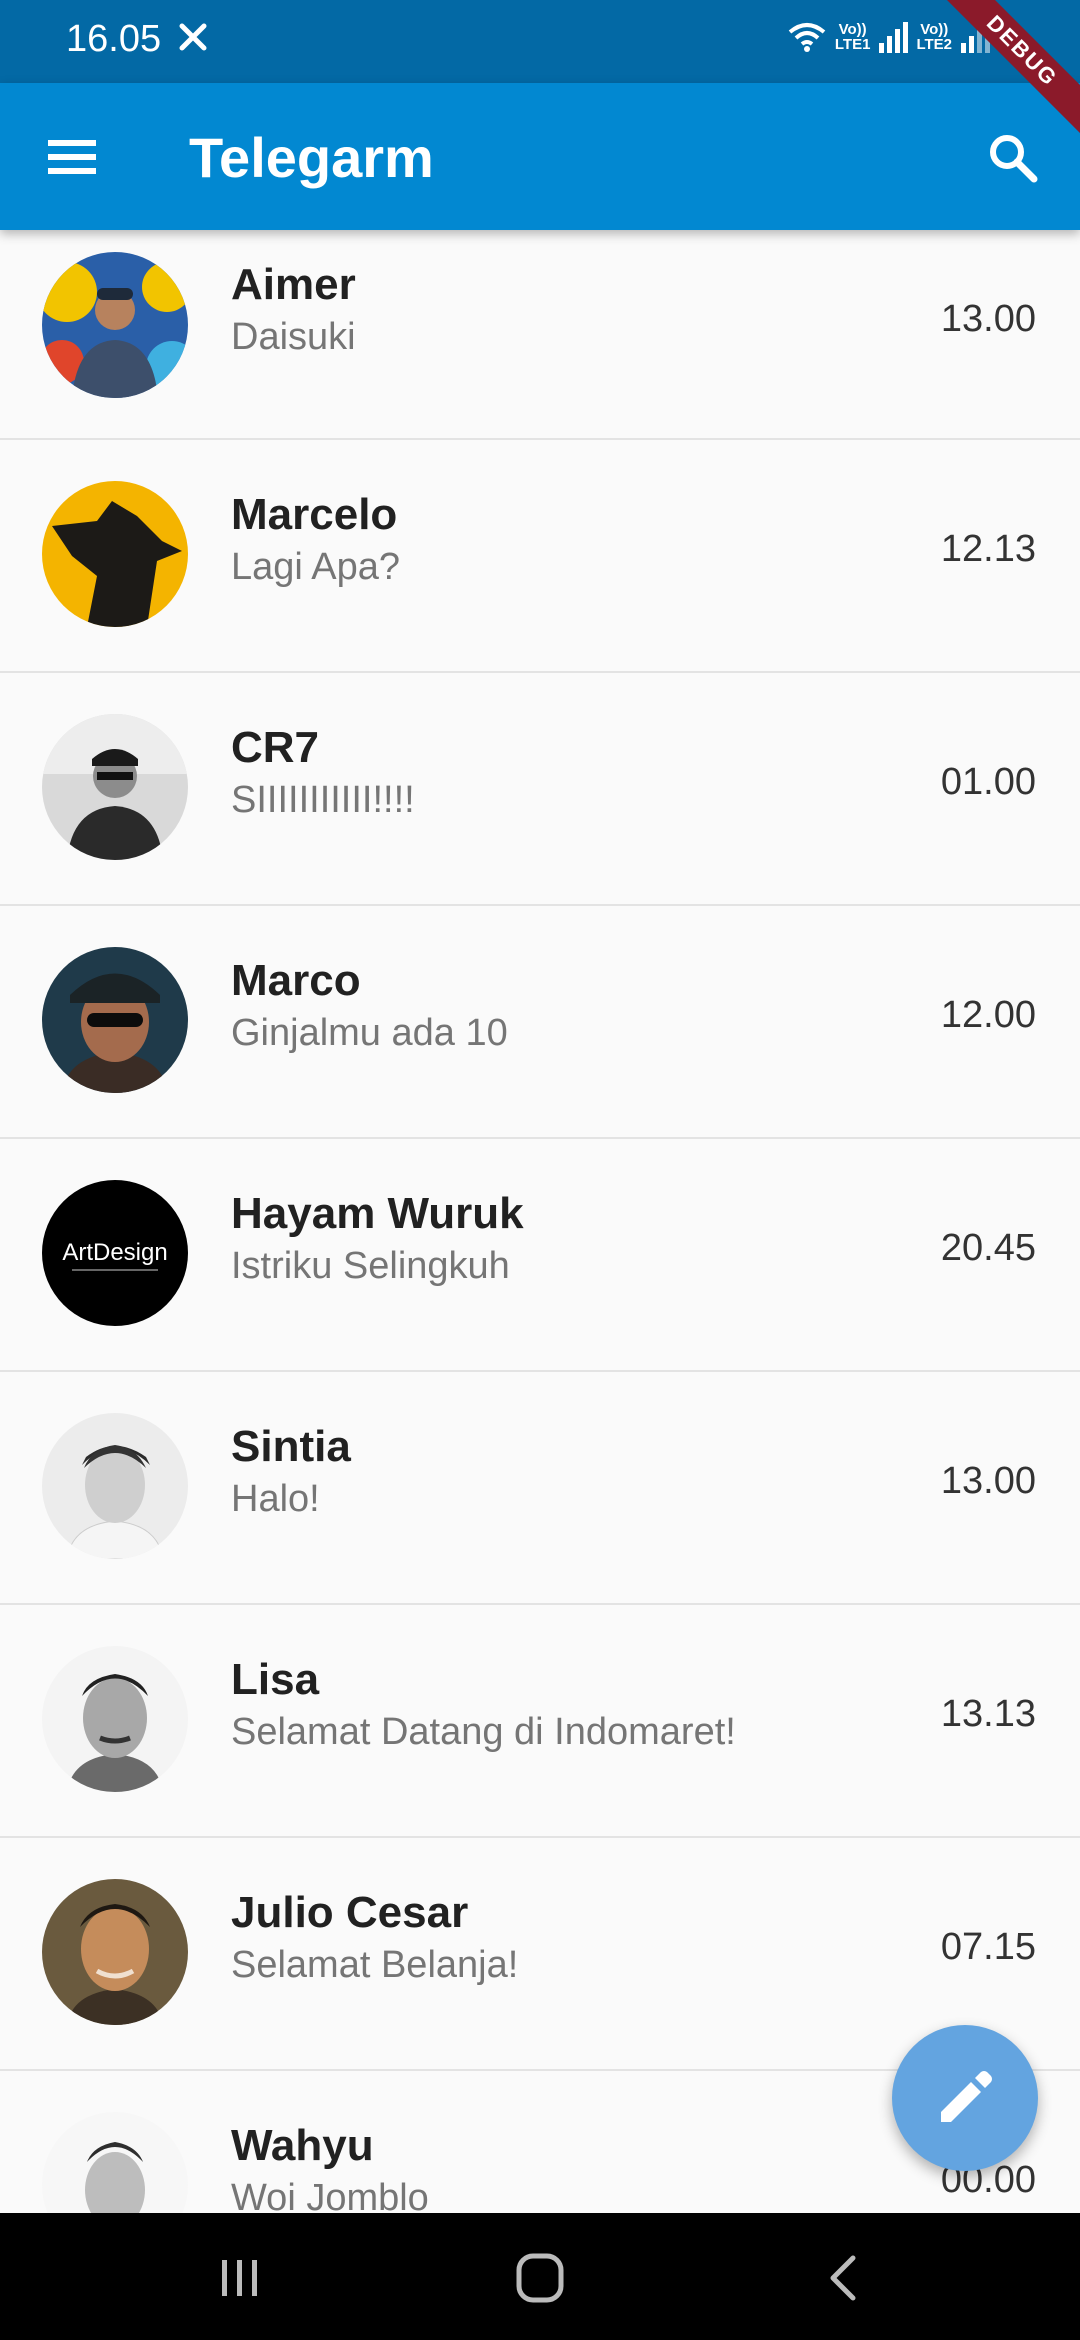  Describe the element at coordinates (852, 37) in the screenshot. I see `sim1-label: Vo)) LTE1` at that location.